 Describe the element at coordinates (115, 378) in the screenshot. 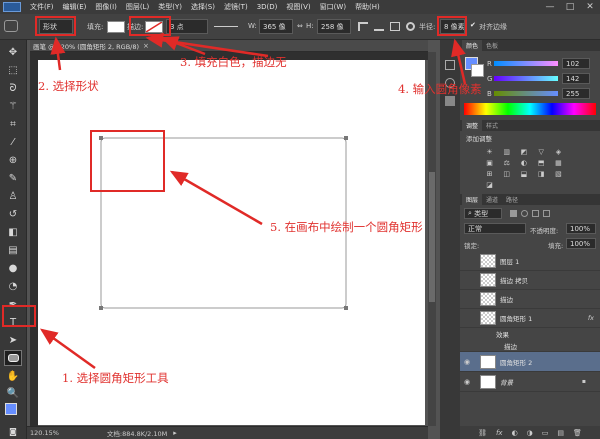

I see `annotation-step-1: 1. 选择圆角矩形工具` at that location.